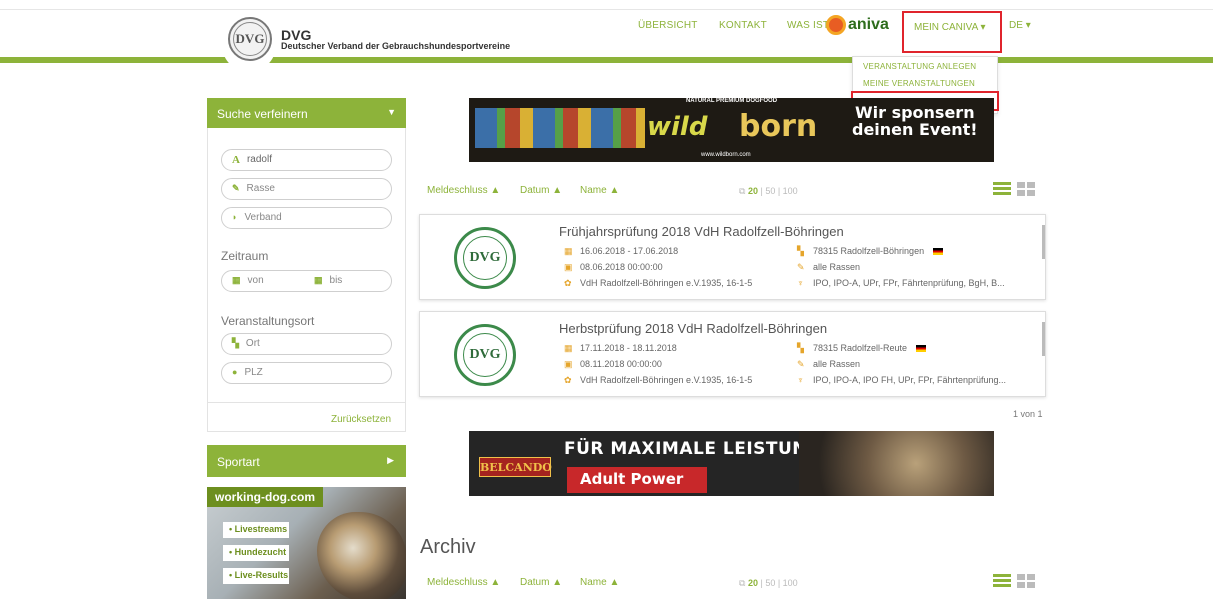 This screenshot has height=599, width=1213. What do you see at coordinates (919, 66) in the screenshot?
I see `menu-item-veranstaltung-anlegen: VERANSTALTUNG ANLEGEN` at bounding box center [919, 66].